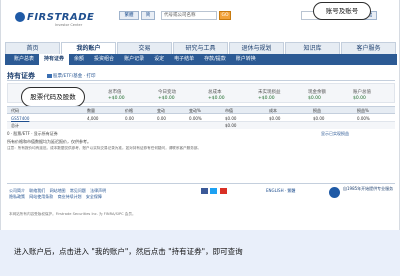  Describe the element at coordinates (49, 141) in the screenshot. I see `price-note: 所有价格和市值数据均为延迟报价，仅供参考。` at that location.